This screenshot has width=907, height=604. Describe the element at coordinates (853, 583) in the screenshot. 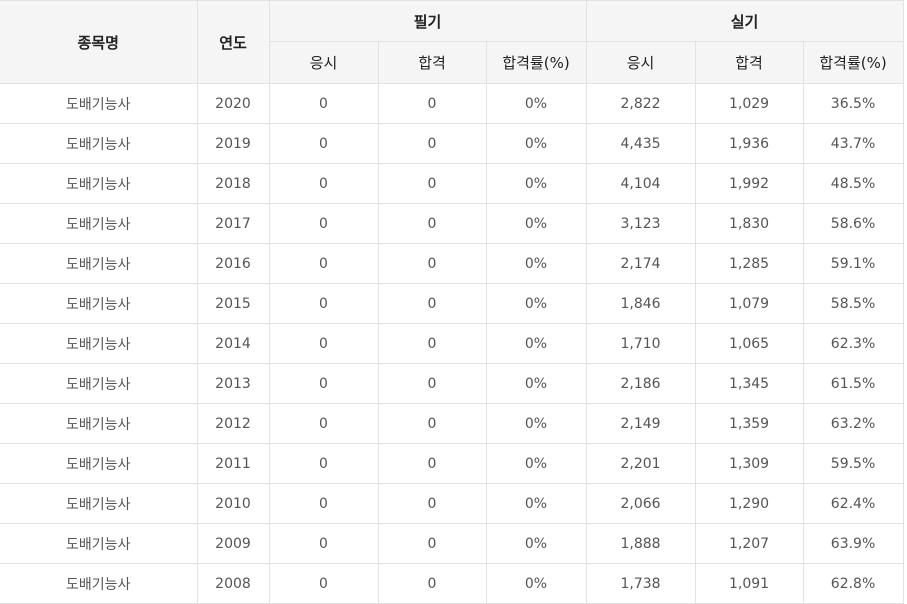

I see `cell-practical-pass-rate: 62.8%` at that location.